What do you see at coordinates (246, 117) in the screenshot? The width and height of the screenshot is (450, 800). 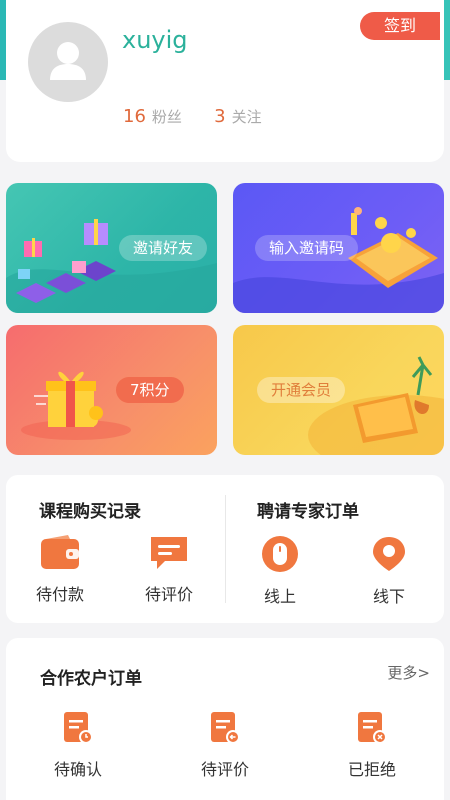 I see `following-label: 关注` at bounding box center [246, 117].